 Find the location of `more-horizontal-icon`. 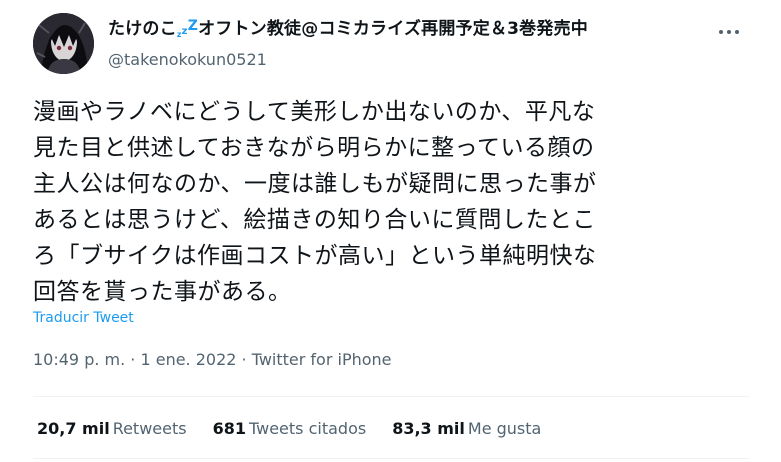

more-horizontal-icon is located at coordinates (729, 32).